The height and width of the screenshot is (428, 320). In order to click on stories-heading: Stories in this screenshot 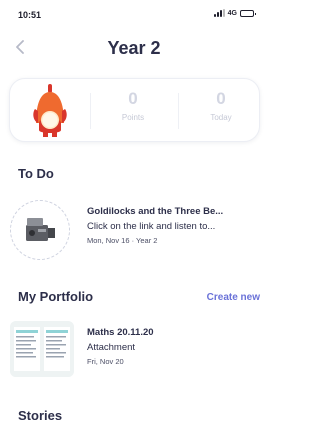, I will do `click(40, 415)`.